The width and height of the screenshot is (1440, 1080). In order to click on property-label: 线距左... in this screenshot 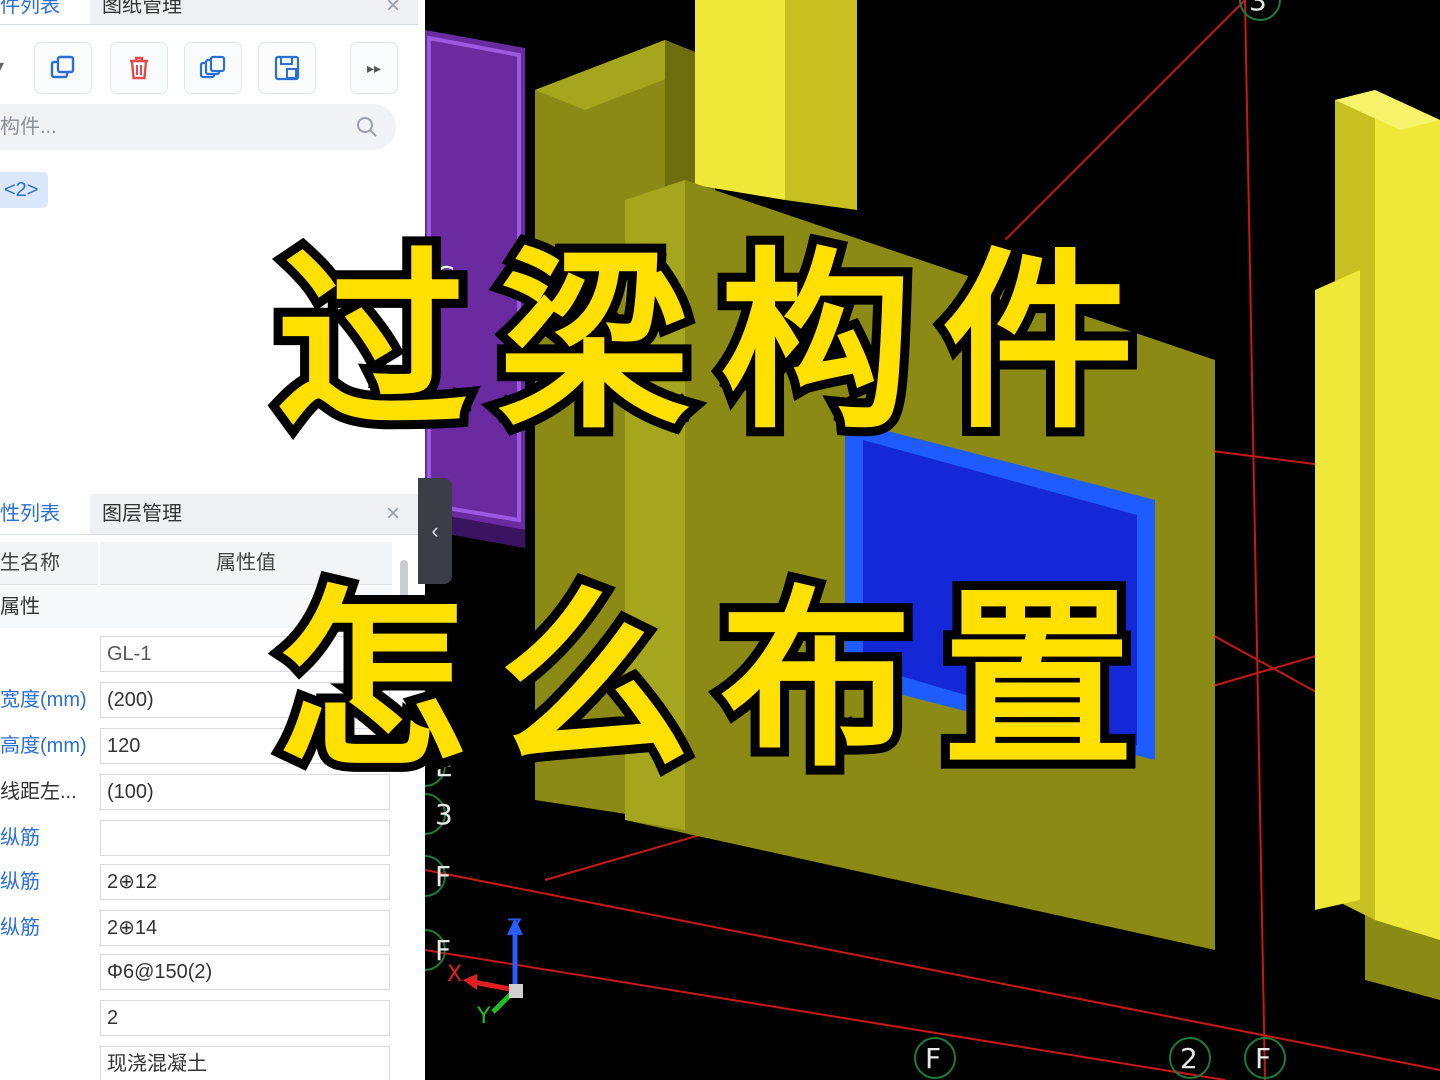, I will do `click(38, 792)`.